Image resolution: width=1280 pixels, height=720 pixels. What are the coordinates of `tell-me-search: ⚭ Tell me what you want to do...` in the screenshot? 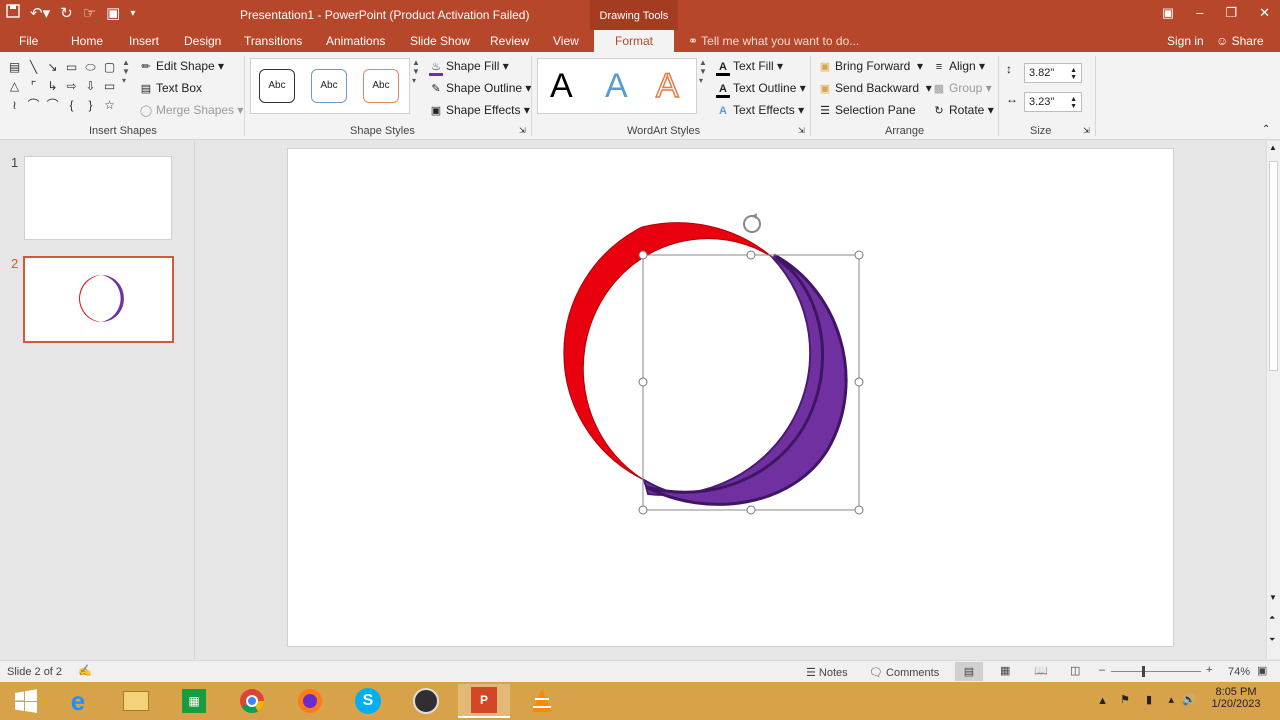 It's located at (773, 41).